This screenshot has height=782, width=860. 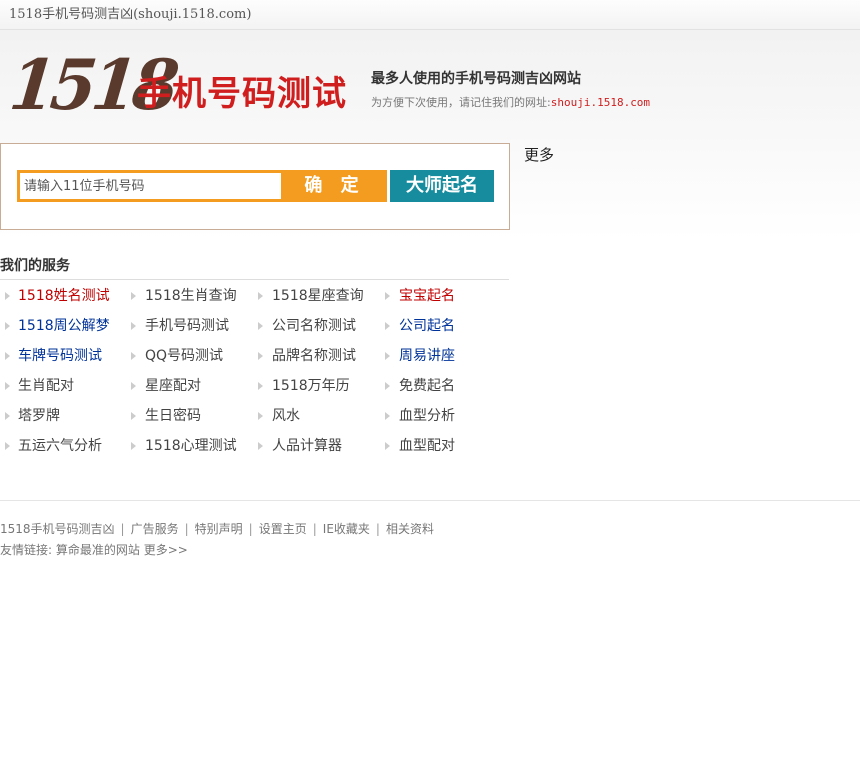 I want to click on friend-links-label: 友情链接:, so click(x=26, y=550).